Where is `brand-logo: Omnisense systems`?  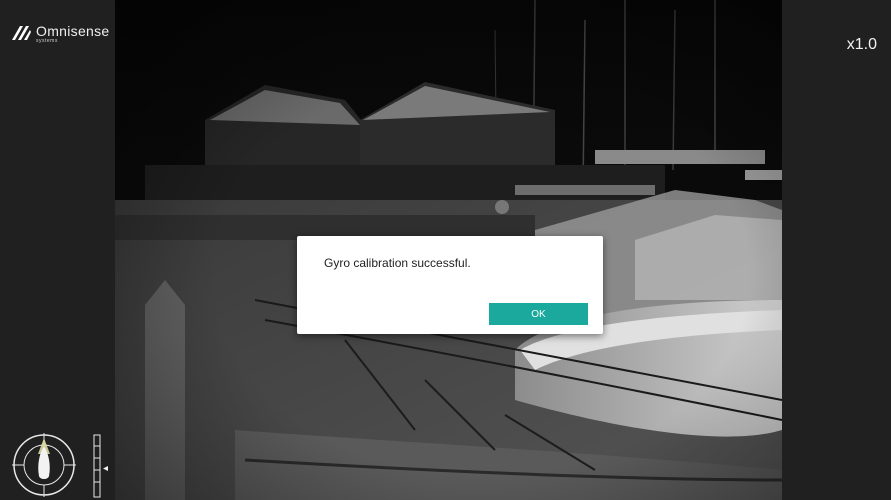 brand-logo: Omnisense systems is located at coordinates (60, 34).